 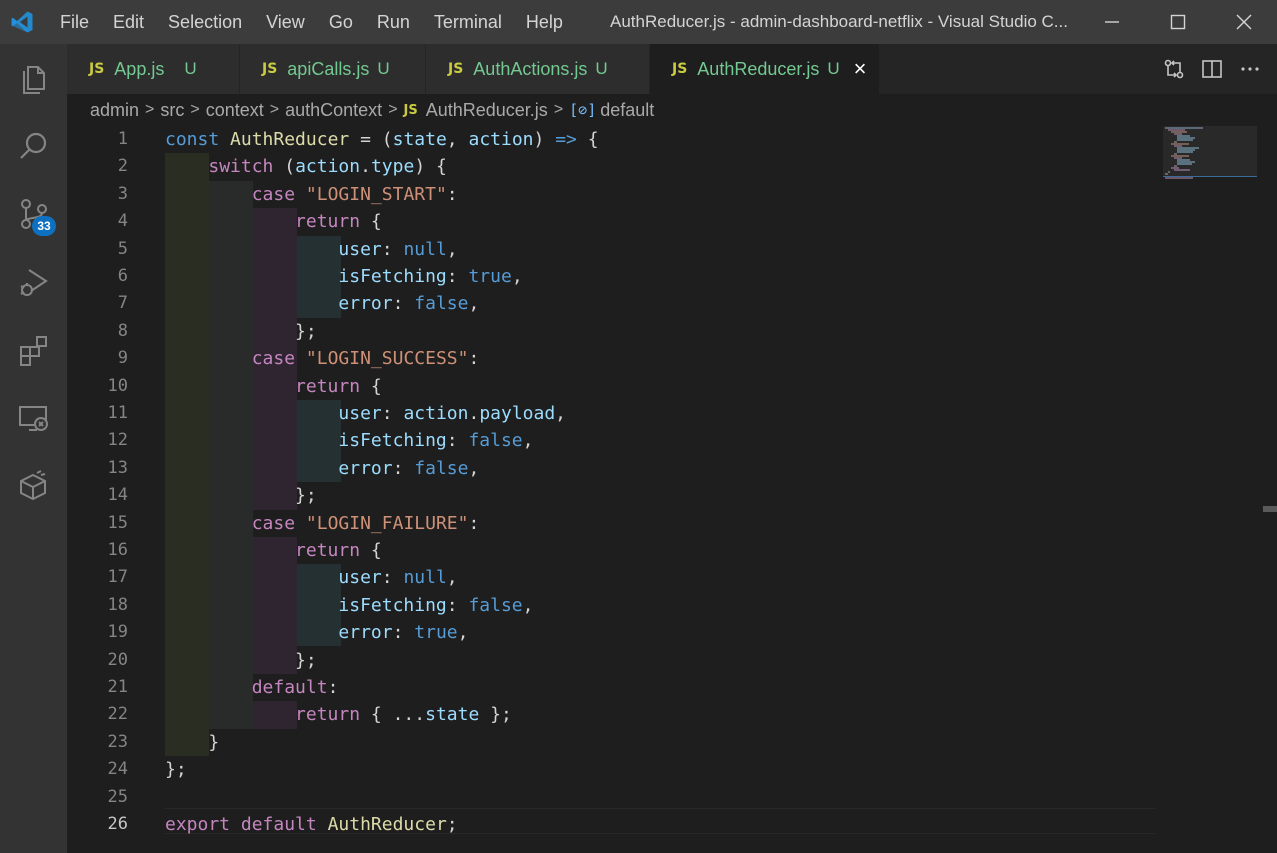 I want to click on remote-explorer-button, so click(x=33, y=418).